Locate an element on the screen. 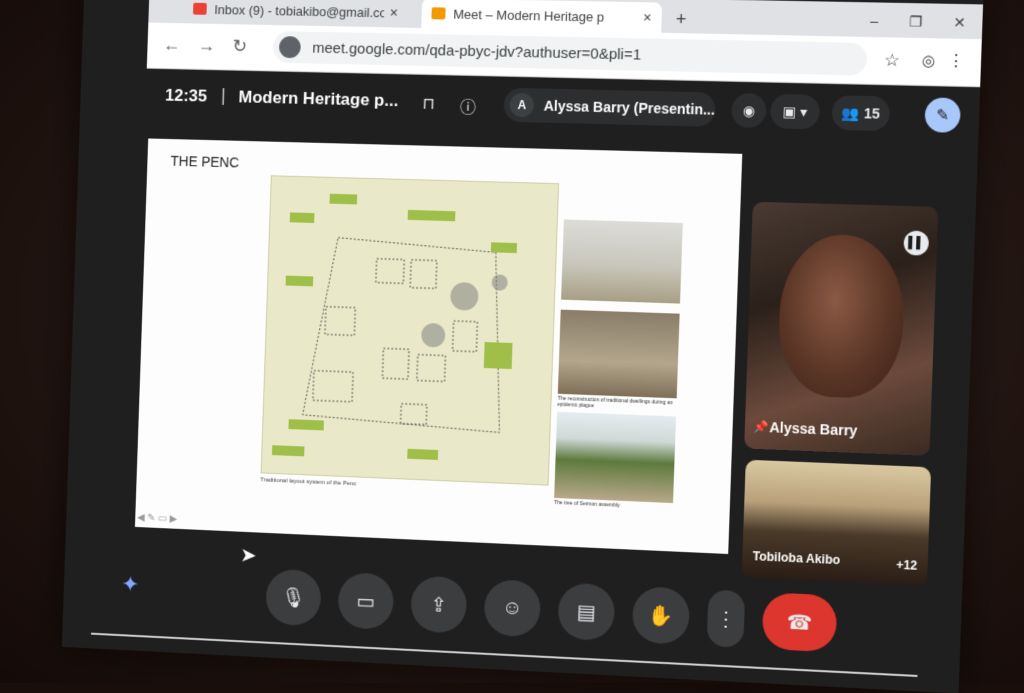  crowd-photo-image is located at coordinates (618, 354).